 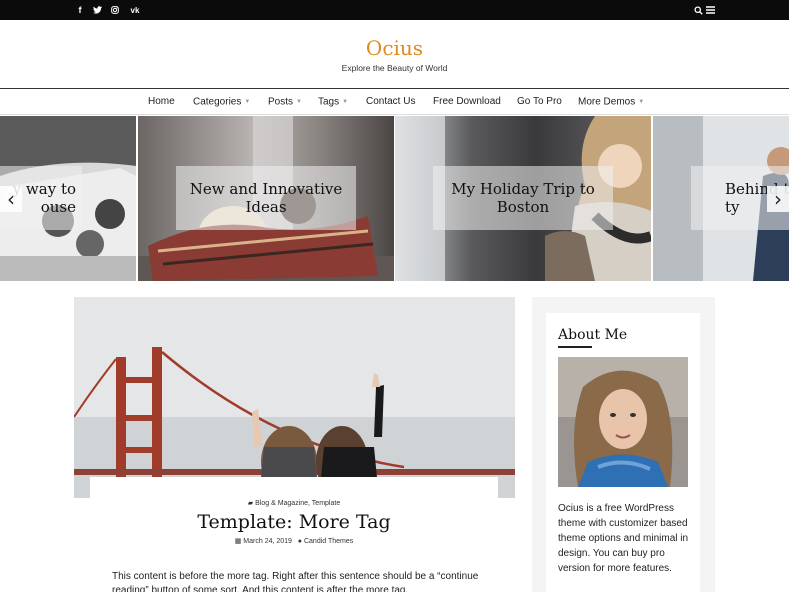 I want to click on twitter-icon, so click(x=97, y=10).